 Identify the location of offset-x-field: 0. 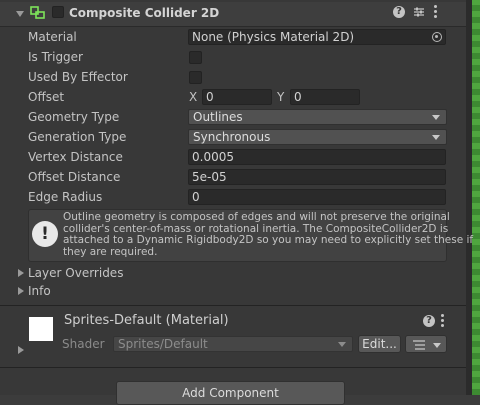
(237, 97).